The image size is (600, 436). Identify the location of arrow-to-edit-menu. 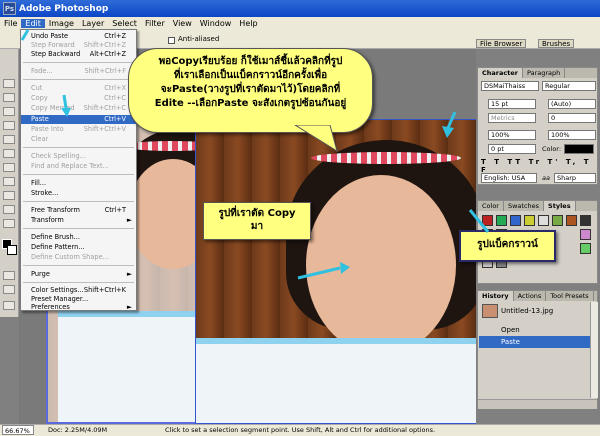
(25, 35).